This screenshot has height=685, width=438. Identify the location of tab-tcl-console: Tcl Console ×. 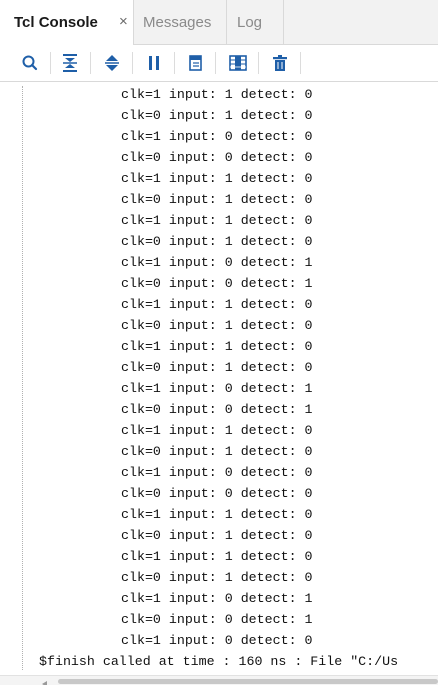
(67, 22).